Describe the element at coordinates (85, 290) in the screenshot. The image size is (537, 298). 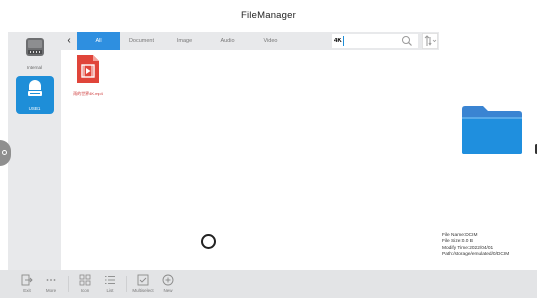
I see `icon-view-label: Icon` at that location.